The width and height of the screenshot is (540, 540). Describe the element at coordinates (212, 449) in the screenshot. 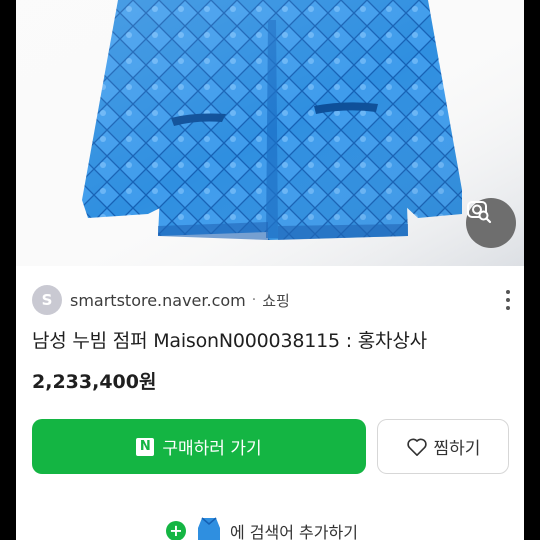

I see `buy-button-label: 구매하러 가기` at that location.